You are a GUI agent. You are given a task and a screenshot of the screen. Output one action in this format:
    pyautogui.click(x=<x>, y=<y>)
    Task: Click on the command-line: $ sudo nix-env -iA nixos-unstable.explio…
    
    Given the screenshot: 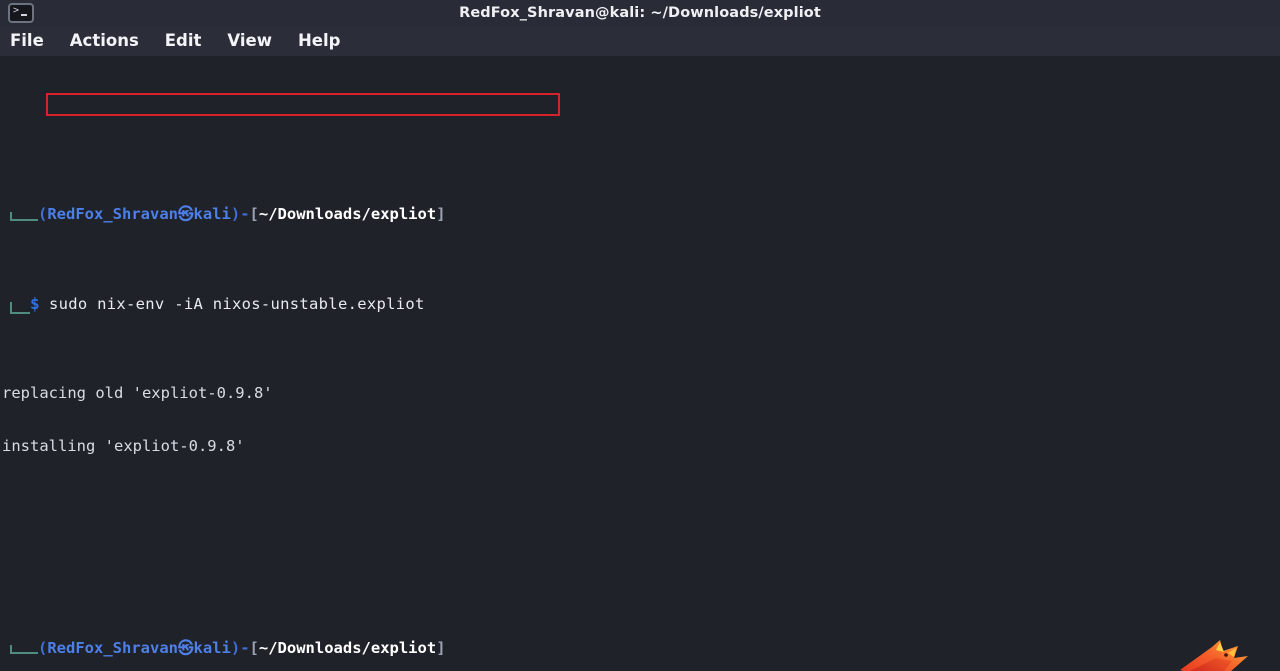 What is the action you would take?
    pyautogui.click(x=640, y=304)
    